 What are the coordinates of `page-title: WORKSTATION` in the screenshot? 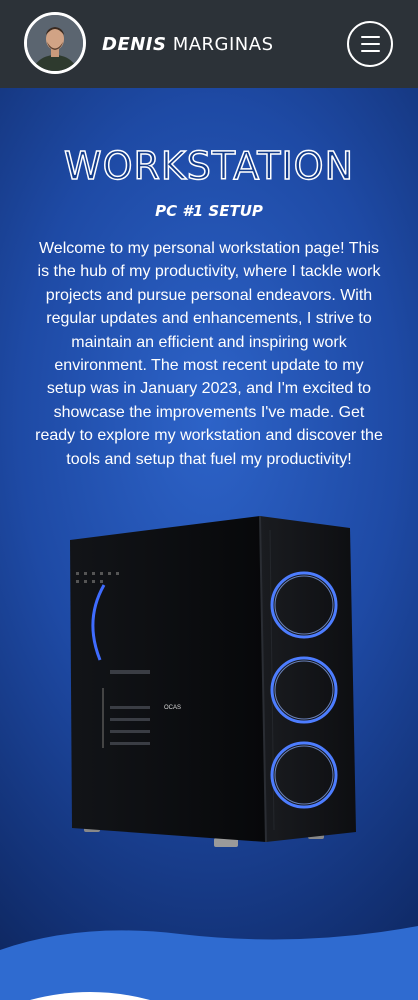 It's located at (208, 166).